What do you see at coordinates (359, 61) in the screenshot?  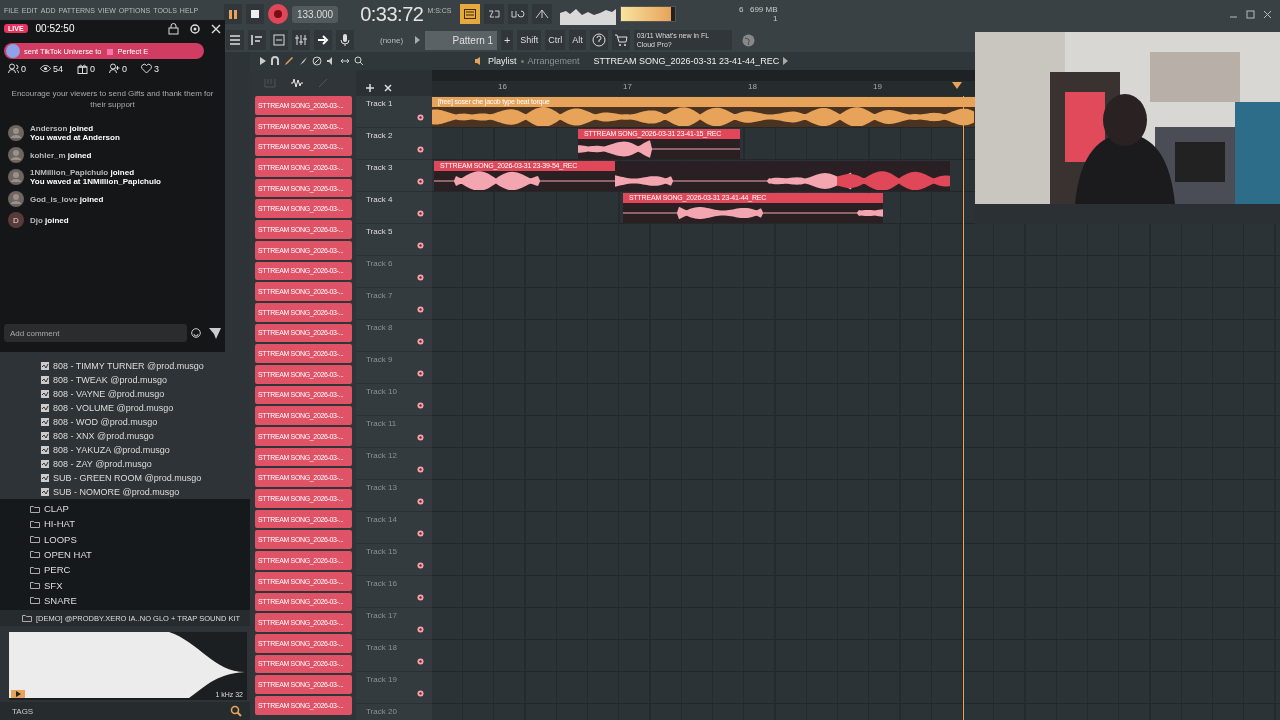 I see `zoom-icon` at bounding box center [359, 61].